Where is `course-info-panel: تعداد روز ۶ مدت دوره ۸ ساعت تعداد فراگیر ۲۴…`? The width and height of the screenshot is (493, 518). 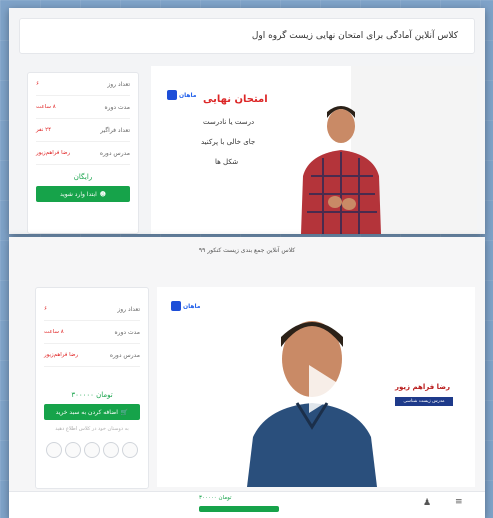 course-info-panel: تعداد روز ۶ مدت دوره ۸ ساعت تعداد فراگیر ۲۴… is located at coordinates (83, 153).